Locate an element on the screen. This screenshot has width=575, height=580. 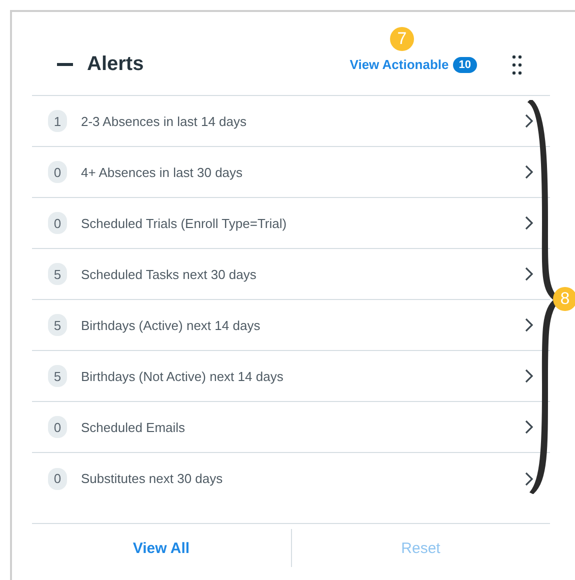
callout-marker: 7 is located at coordinates (402, 39).